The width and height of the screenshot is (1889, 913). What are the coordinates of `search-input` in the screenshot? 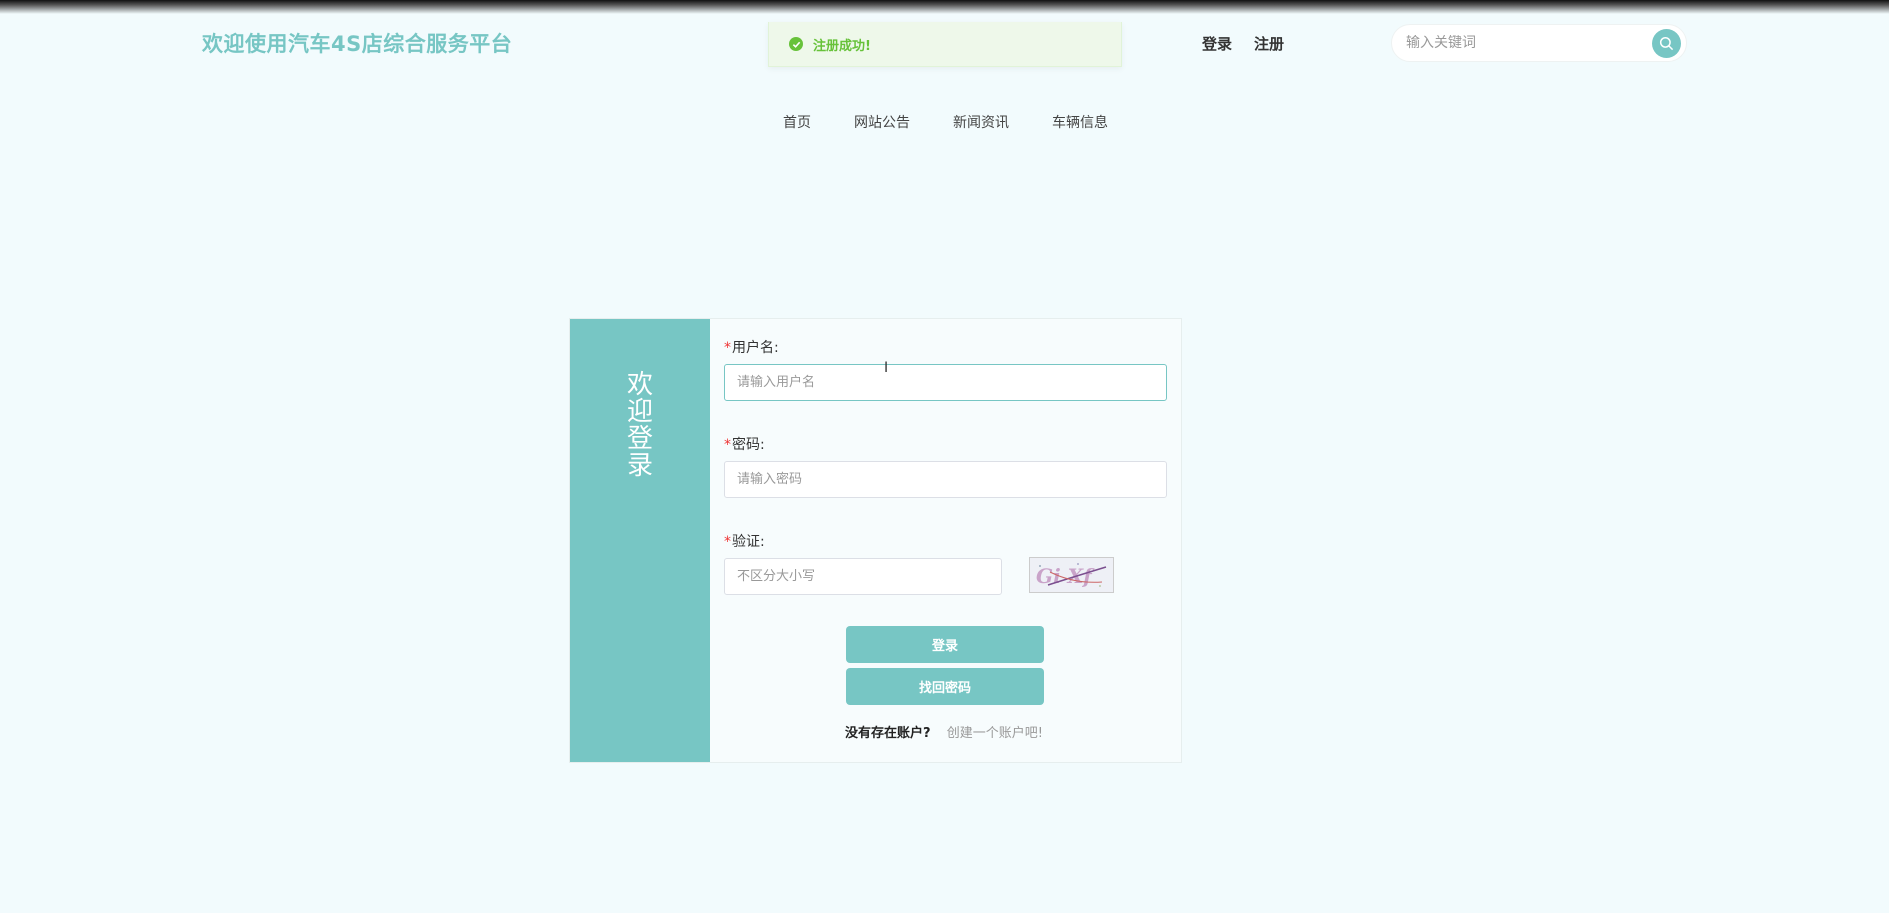 It's located at (1524, 43).